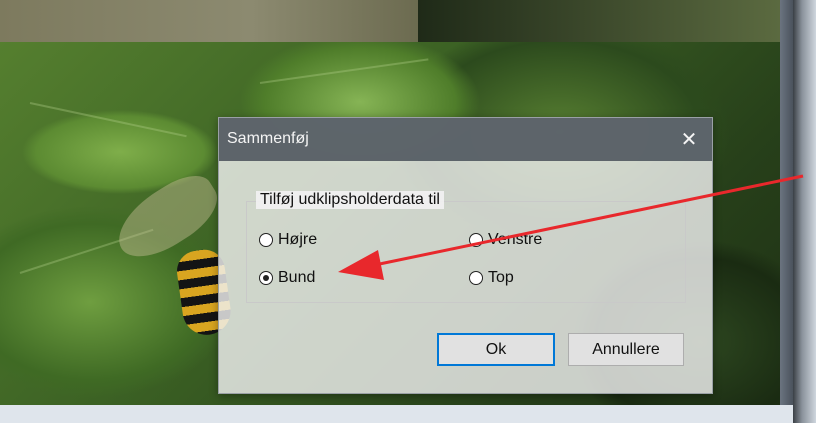 The width and height of the screenshot is (816, 423). I want to click on radio-left-label: Venstre, so click(515, 239).